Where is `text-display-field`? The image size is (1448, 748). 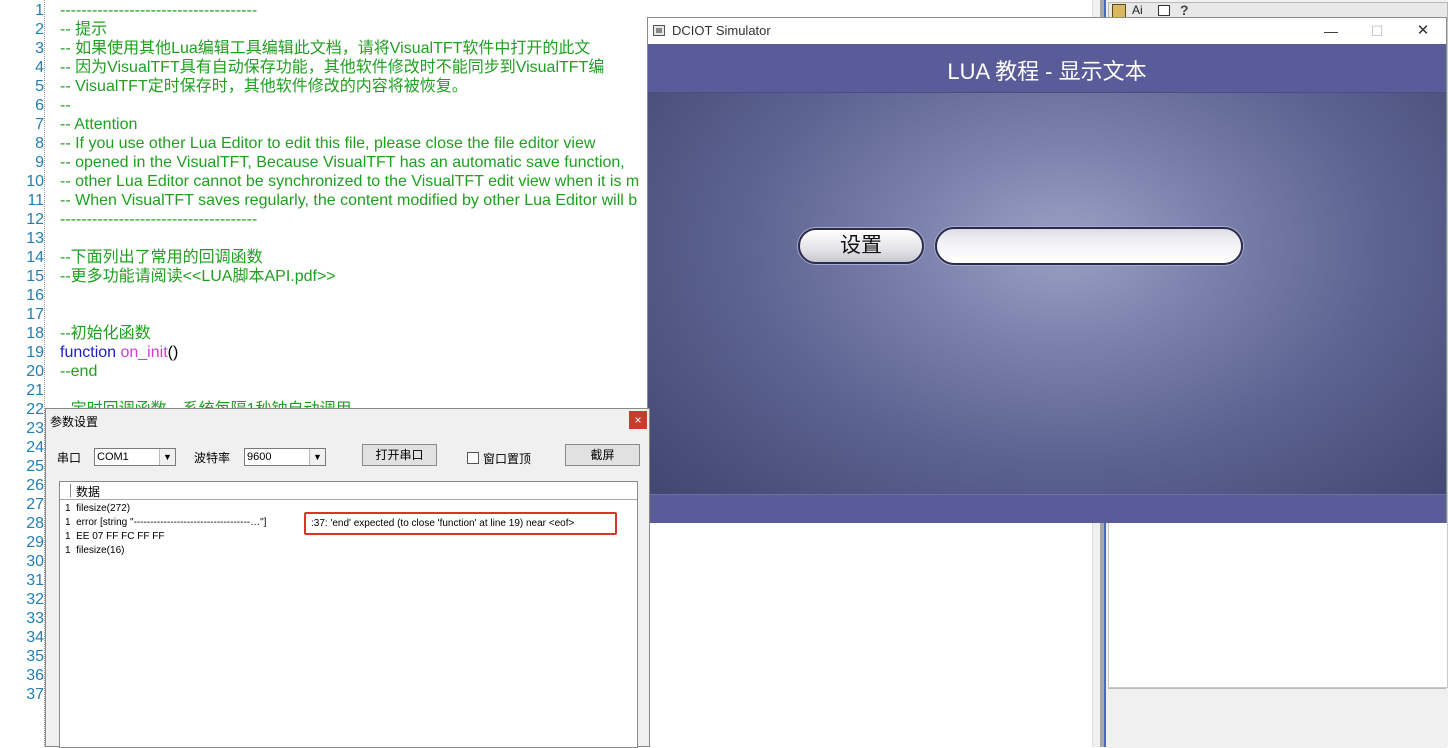 text-display-field is located at coordinates (1089, 246).